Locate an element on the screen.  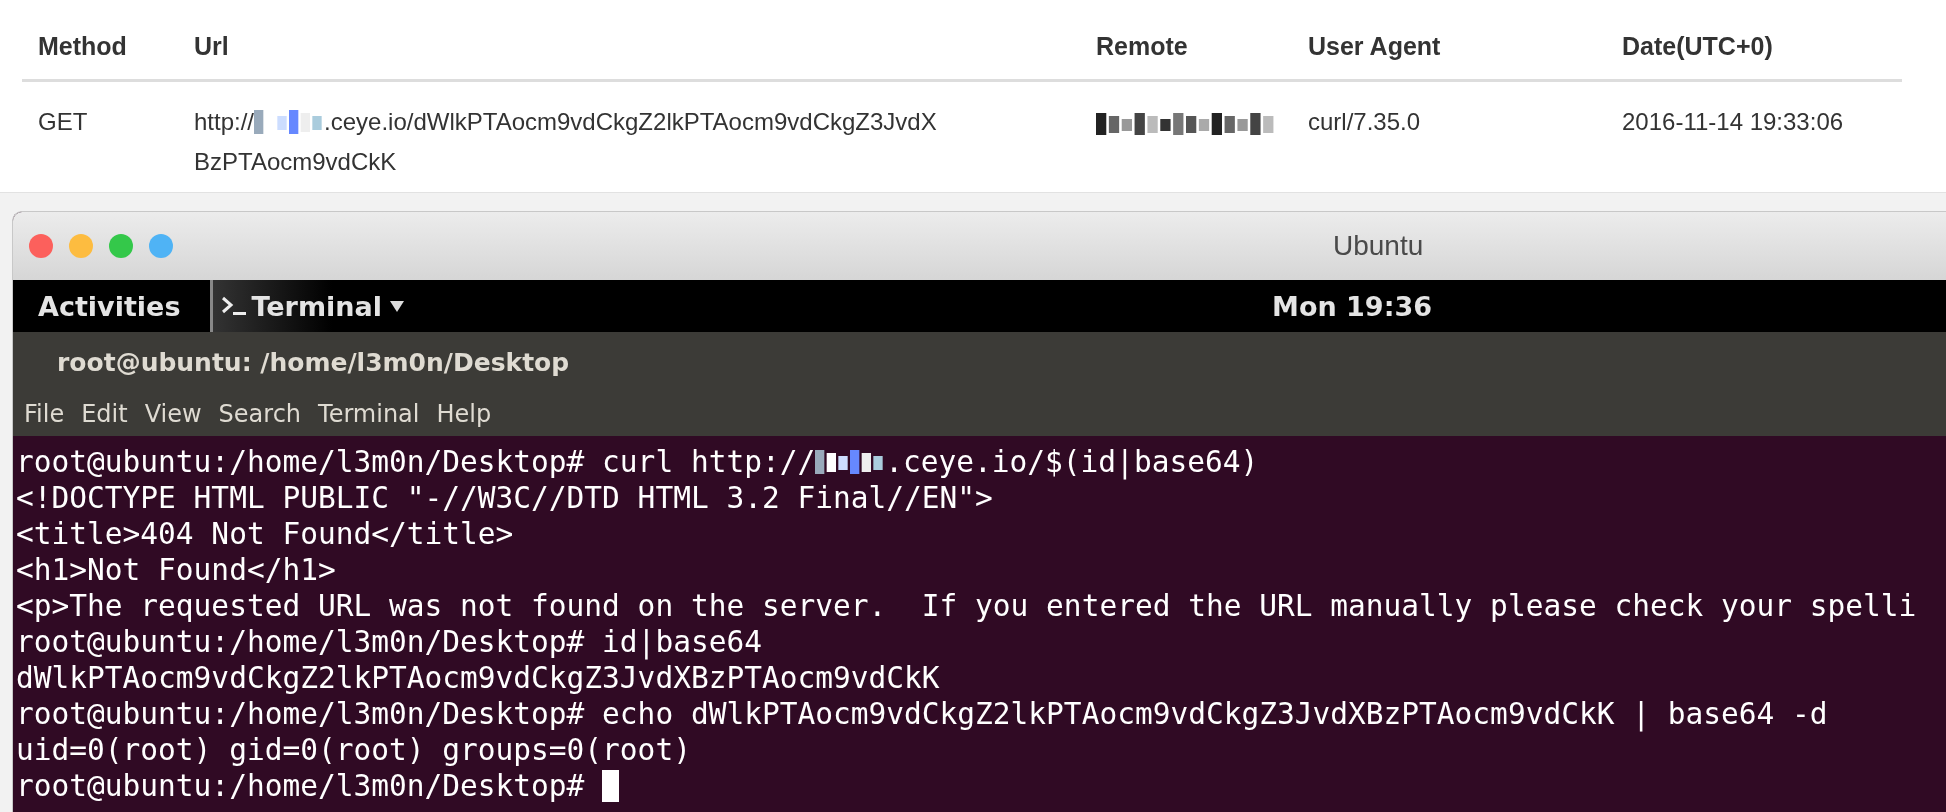
column-header: User Agent is located at coordinates (1449, 40).